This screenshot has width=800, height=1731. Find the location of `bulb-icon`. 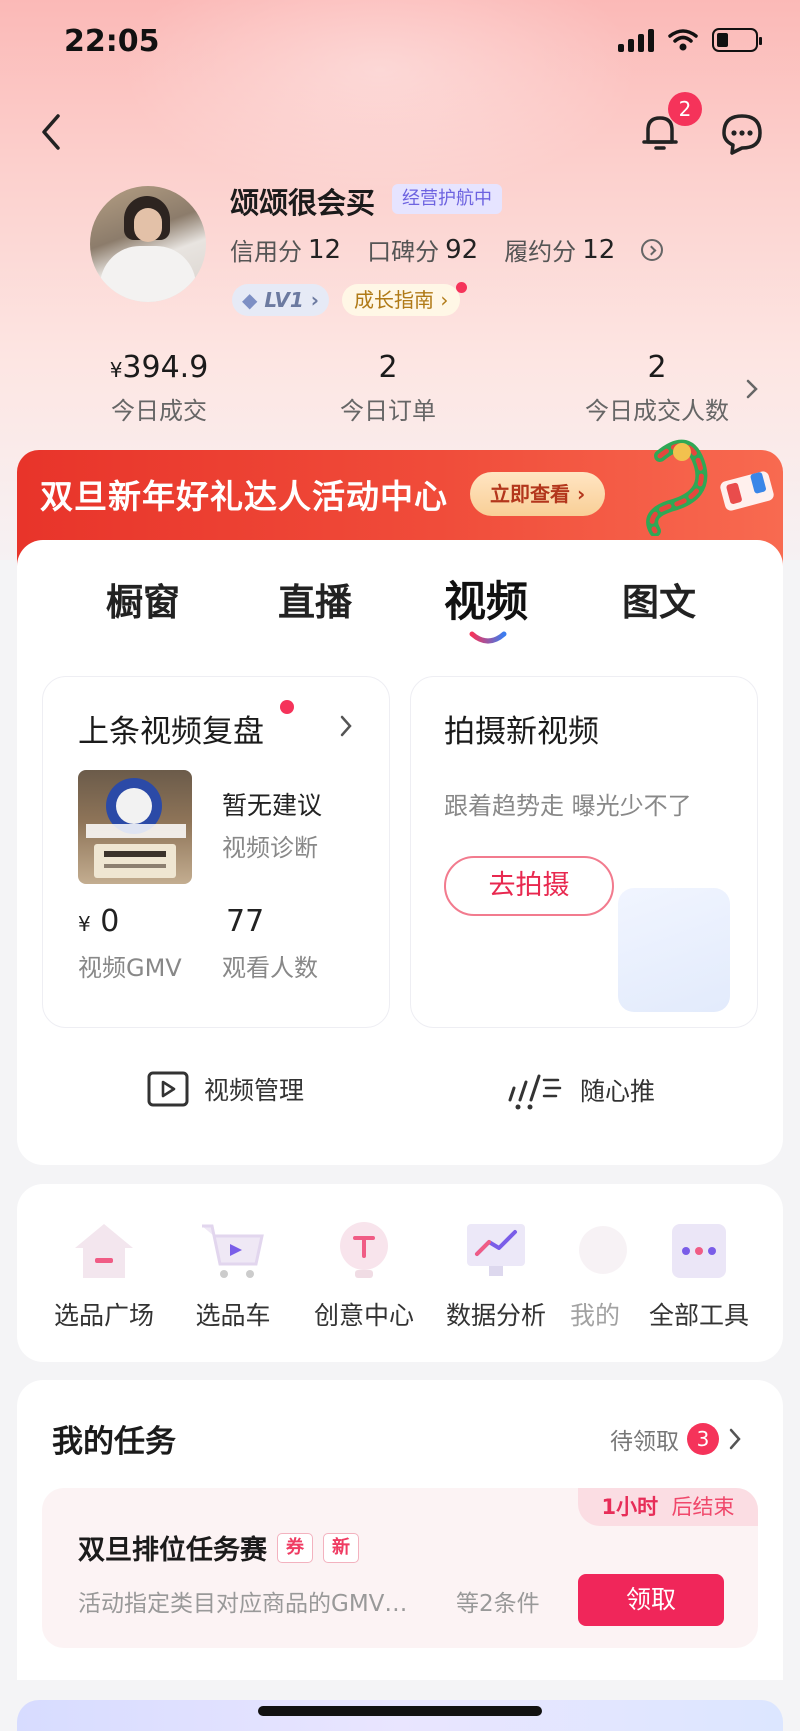

bulb-icon is located at coordinates (364, 1251).